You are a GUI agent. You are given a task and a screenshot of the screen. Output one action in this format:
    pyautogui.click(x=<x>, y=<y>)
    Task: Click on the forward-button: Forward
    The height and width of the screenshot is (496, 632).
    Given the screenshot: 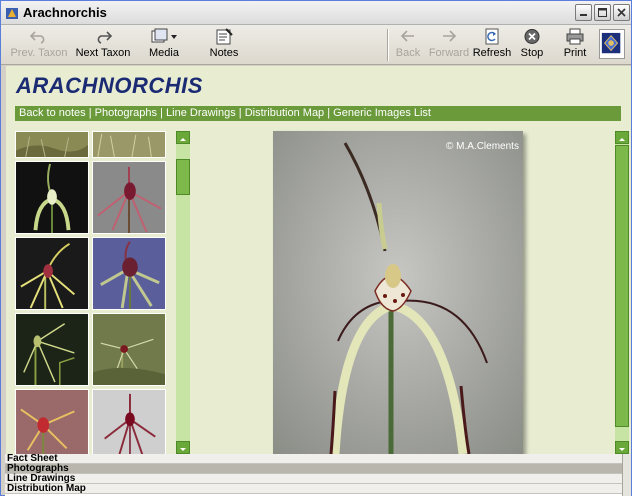 What is the action you would take?
    pyautogui.click(x=449, y=45)
    